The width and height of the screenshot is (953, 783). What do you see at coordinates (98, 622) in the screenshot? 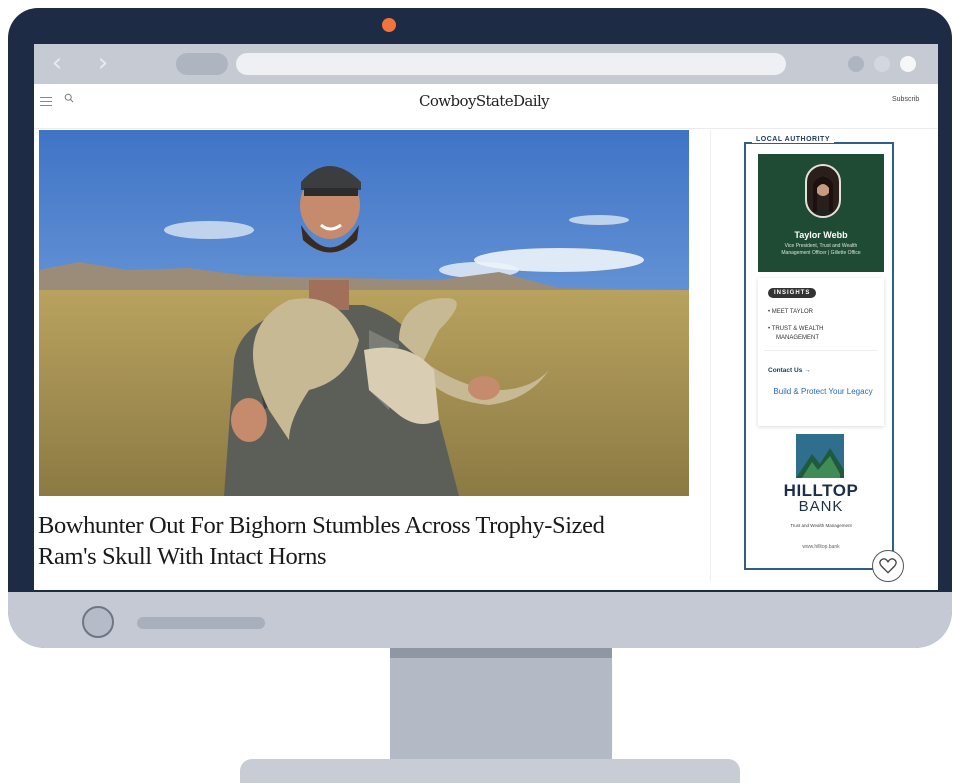
I see `power-button` at bounding box center [98, 622].